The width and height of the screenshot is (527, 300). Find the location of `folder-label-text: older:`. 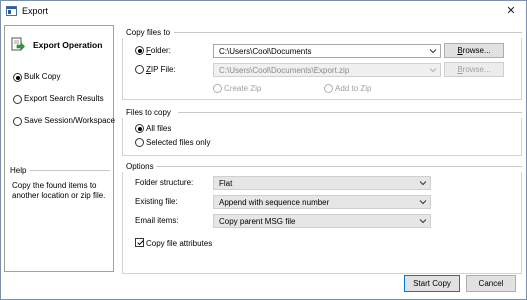

folder-label-text: older: is located at coordinates (160, 50).